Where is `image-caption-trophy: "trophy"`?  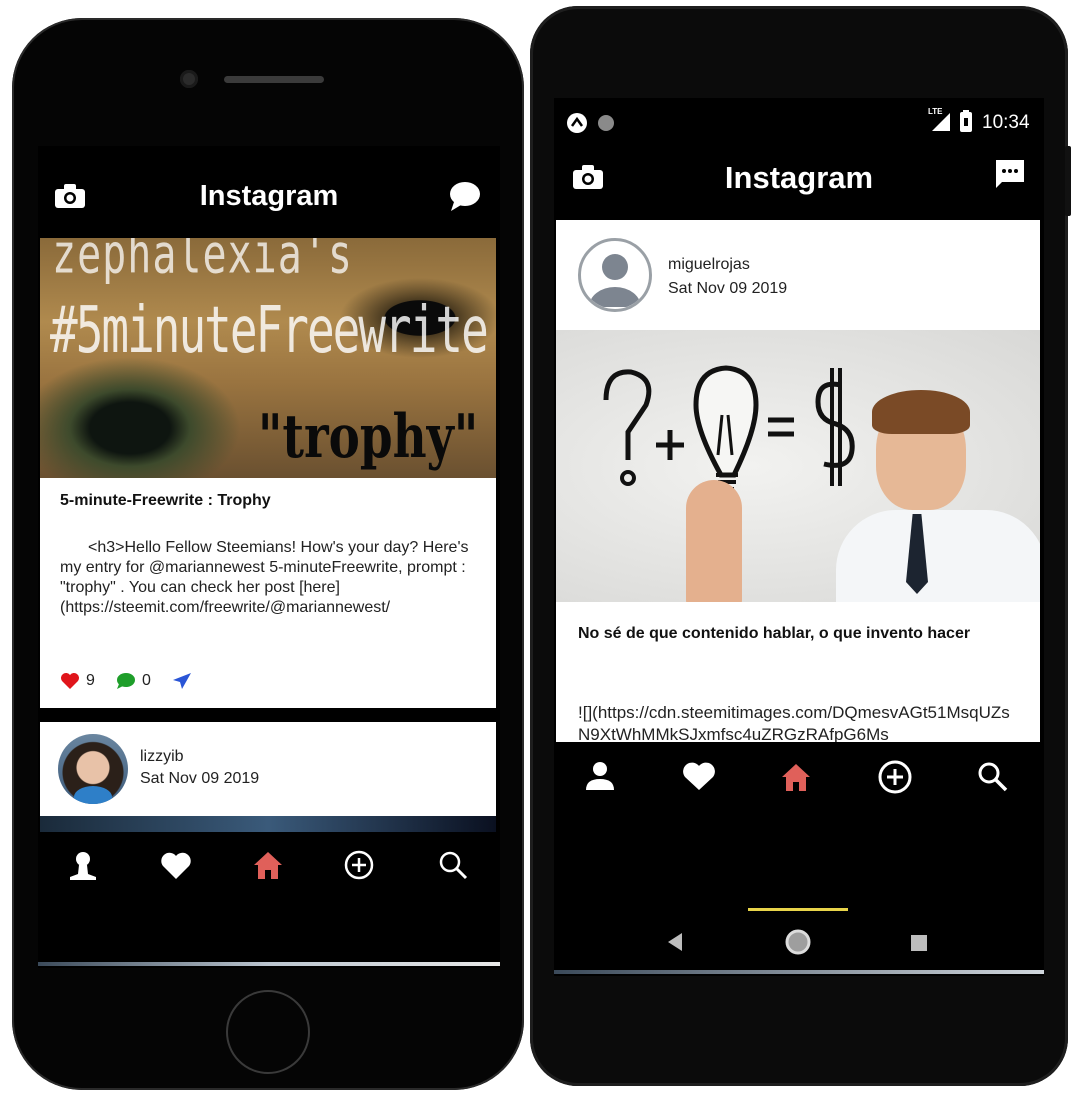 image-caption-trophy: "trophy" is located at coordinates (368, 437).